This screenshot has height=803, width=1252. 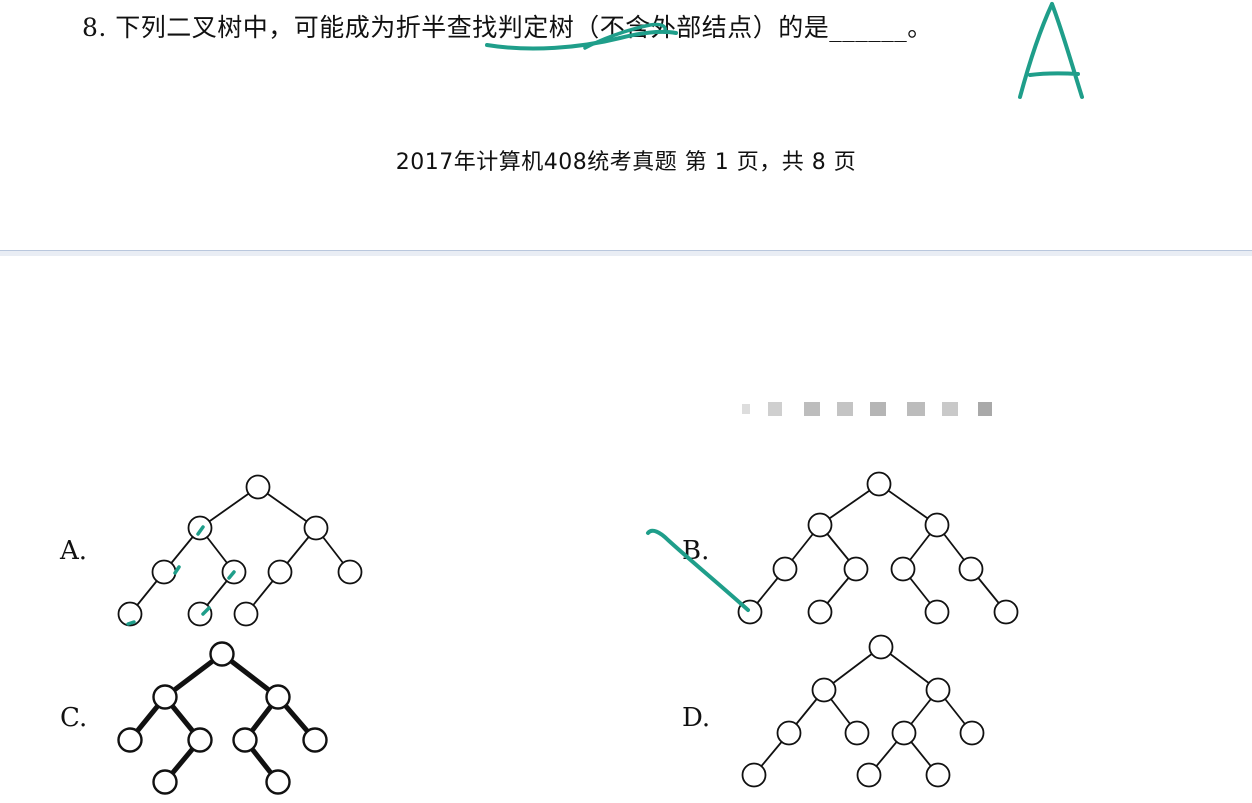 What do you see at coordinates (240, 550) in the screenshot?
I see `tree-option-a` at bounding box center [240, 550].